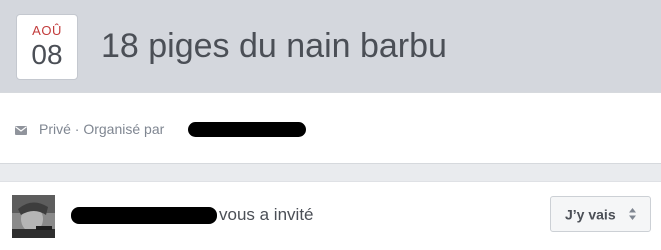 Image resolution: width=661 pixels, height=250 pixels. I want to click on redacted-inviter-name, so click(144, 215).